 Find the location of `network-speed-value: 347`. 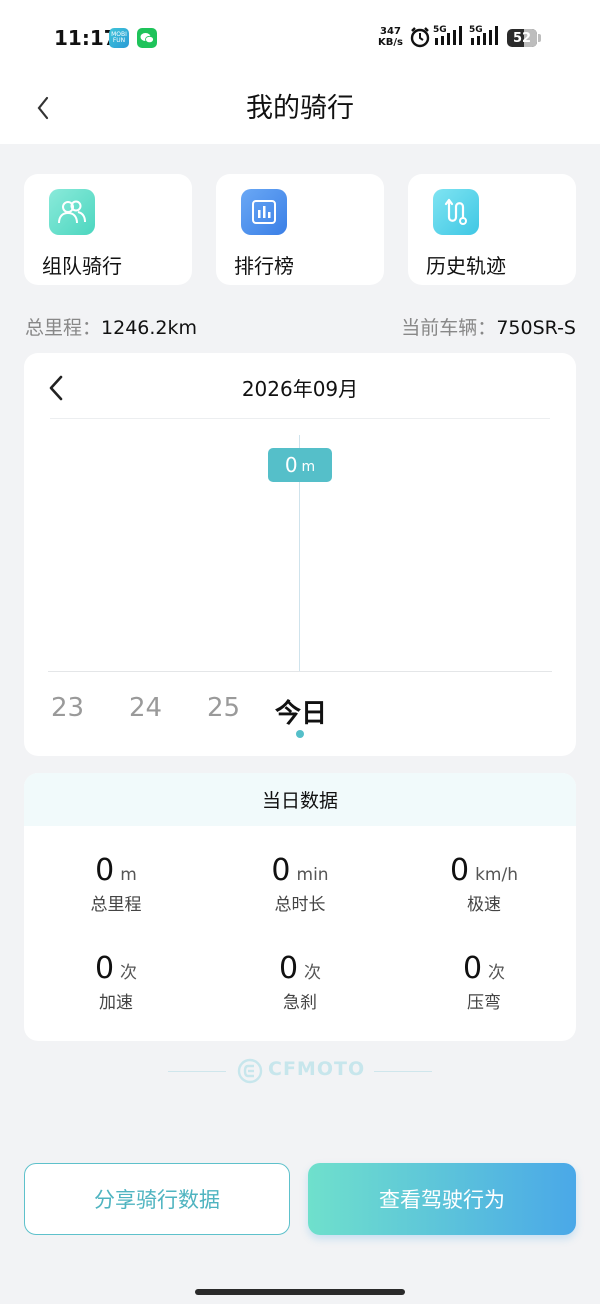

network-speed-value: 347 is located at coordinates (390, 31).